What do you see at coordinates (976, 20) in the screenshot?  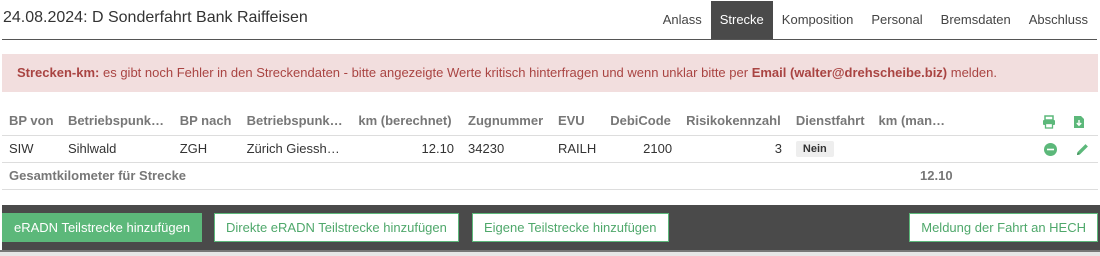 I see `tab-bremsdaten: Bremsdaten` at bounding box center [976, 20].